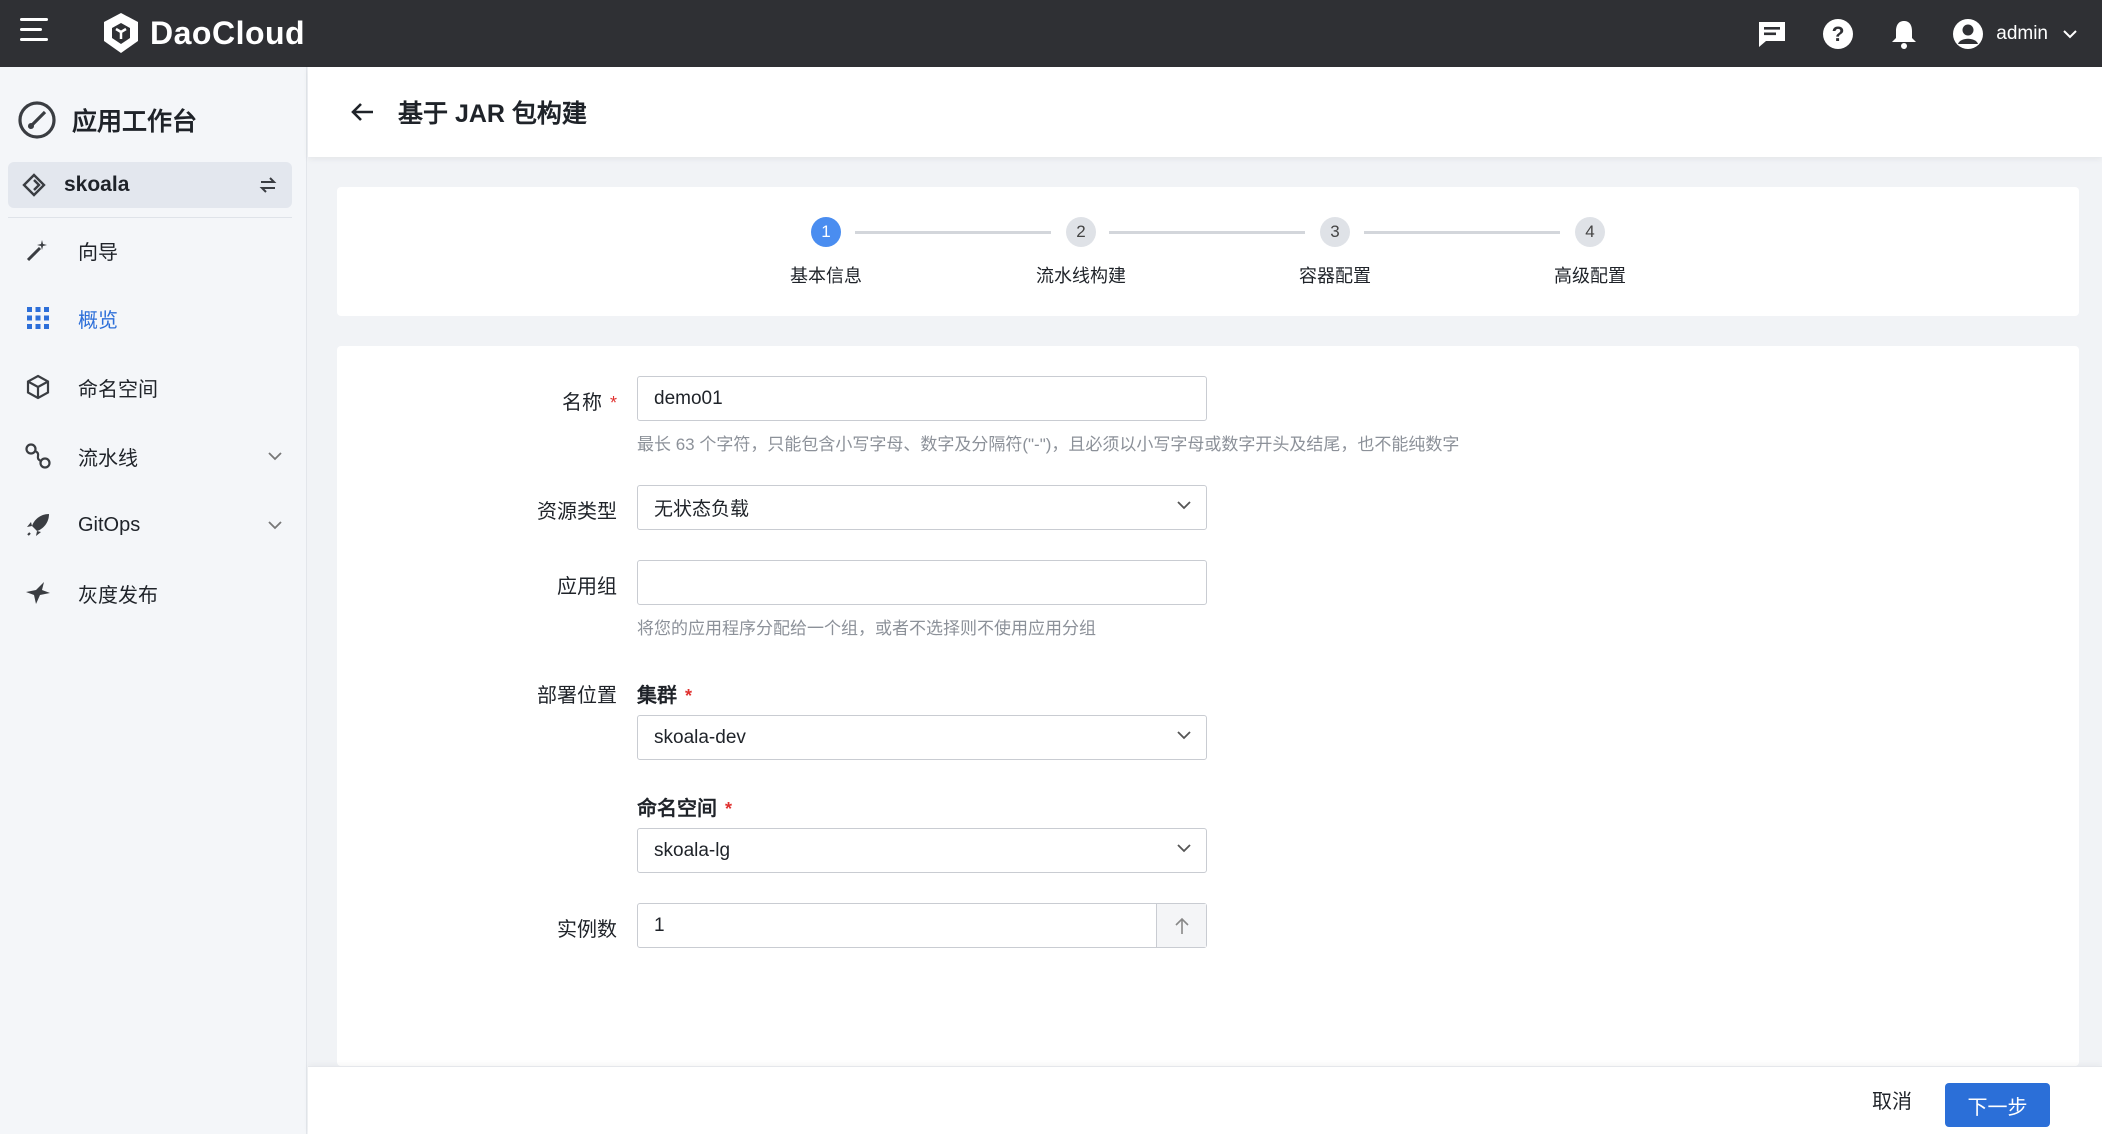 This screenshot has height=1134, width=2102. I want to click on increment-button, so click(1181, 925).